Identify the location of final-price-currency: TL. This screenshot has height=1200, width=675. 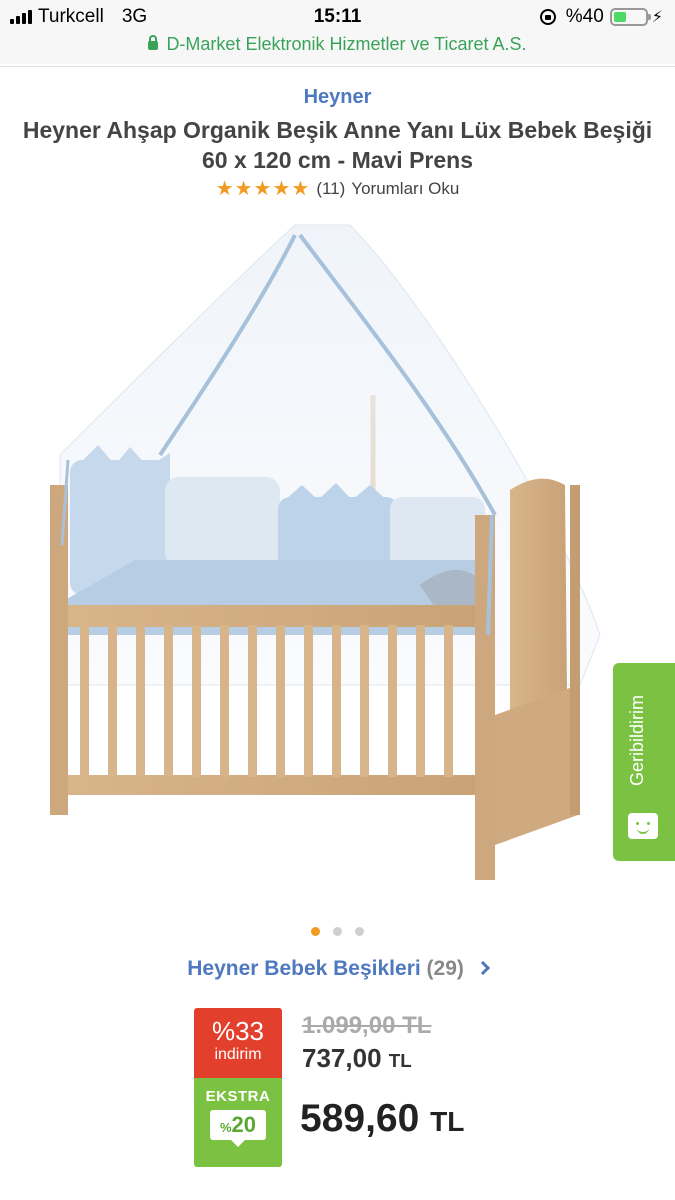
(447, 1121).